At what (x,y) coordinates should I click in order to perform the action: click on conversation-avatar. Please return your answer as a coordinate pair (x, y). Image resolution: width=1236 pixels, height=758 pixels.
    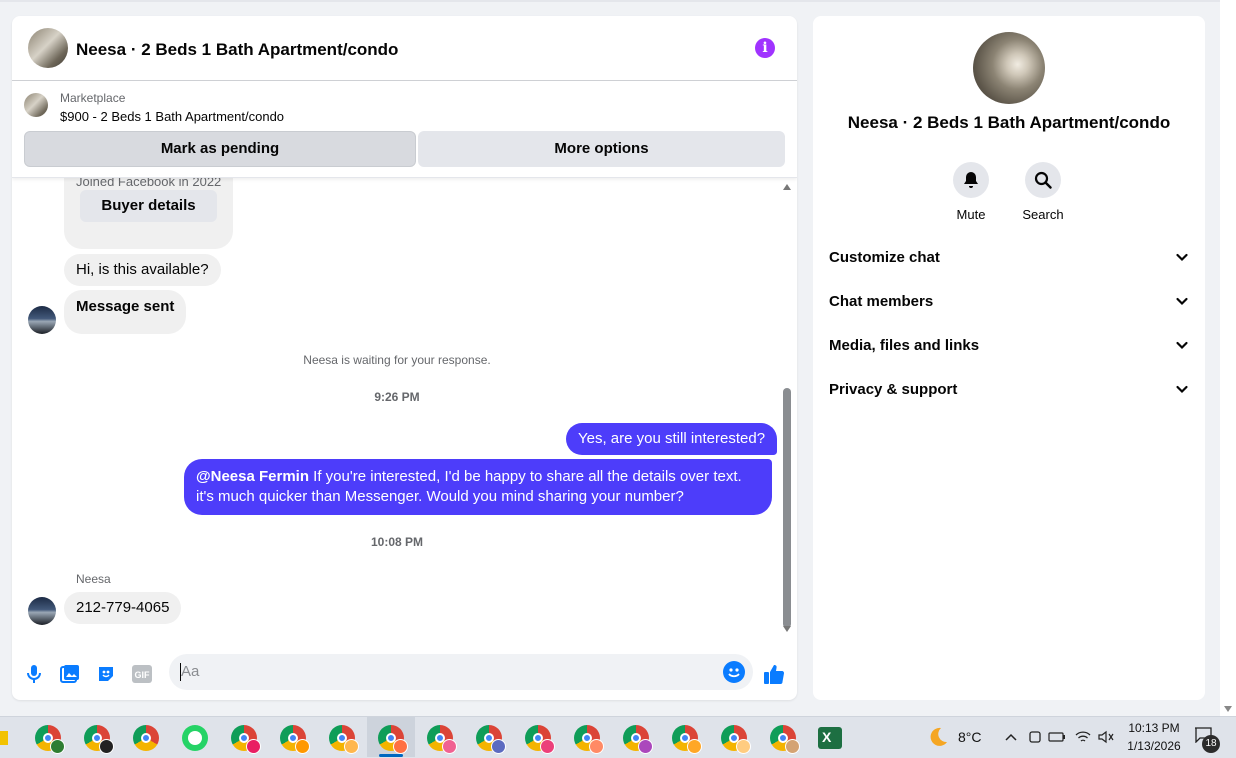
    Looking at the image, I should click on (48, 48).